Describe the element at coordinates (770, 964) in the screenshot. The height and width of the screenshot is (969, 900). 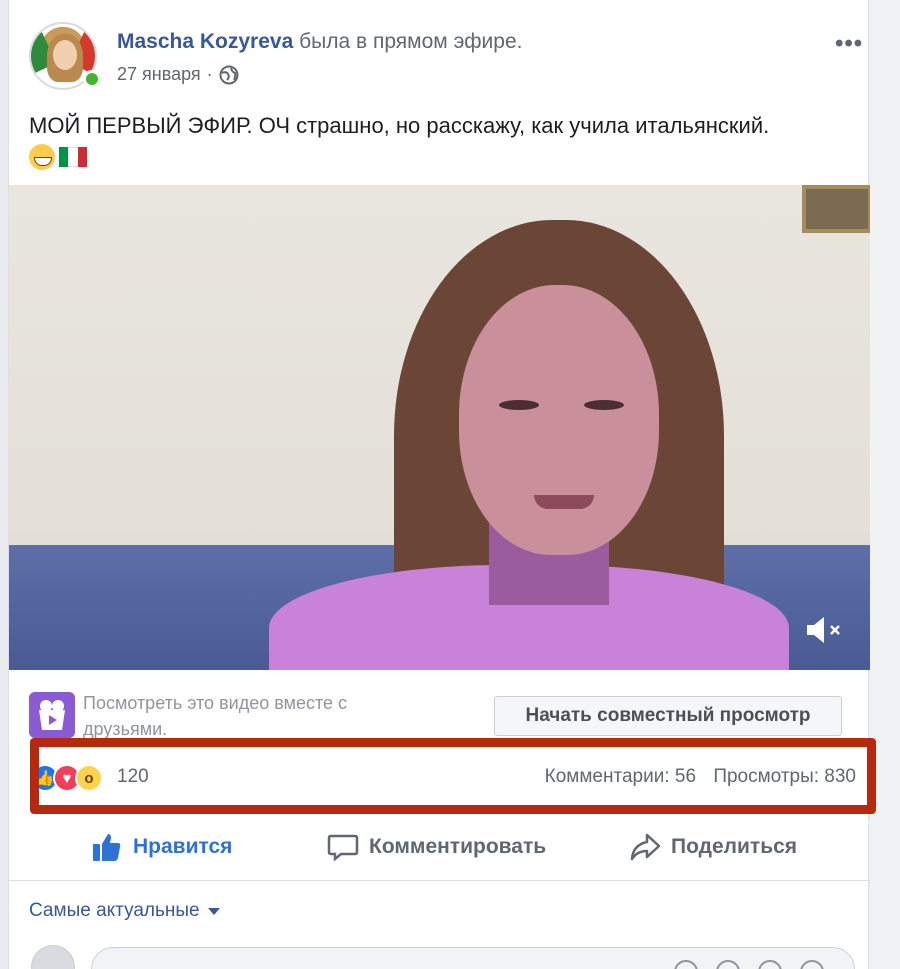
I see `gif-icon` at that location.